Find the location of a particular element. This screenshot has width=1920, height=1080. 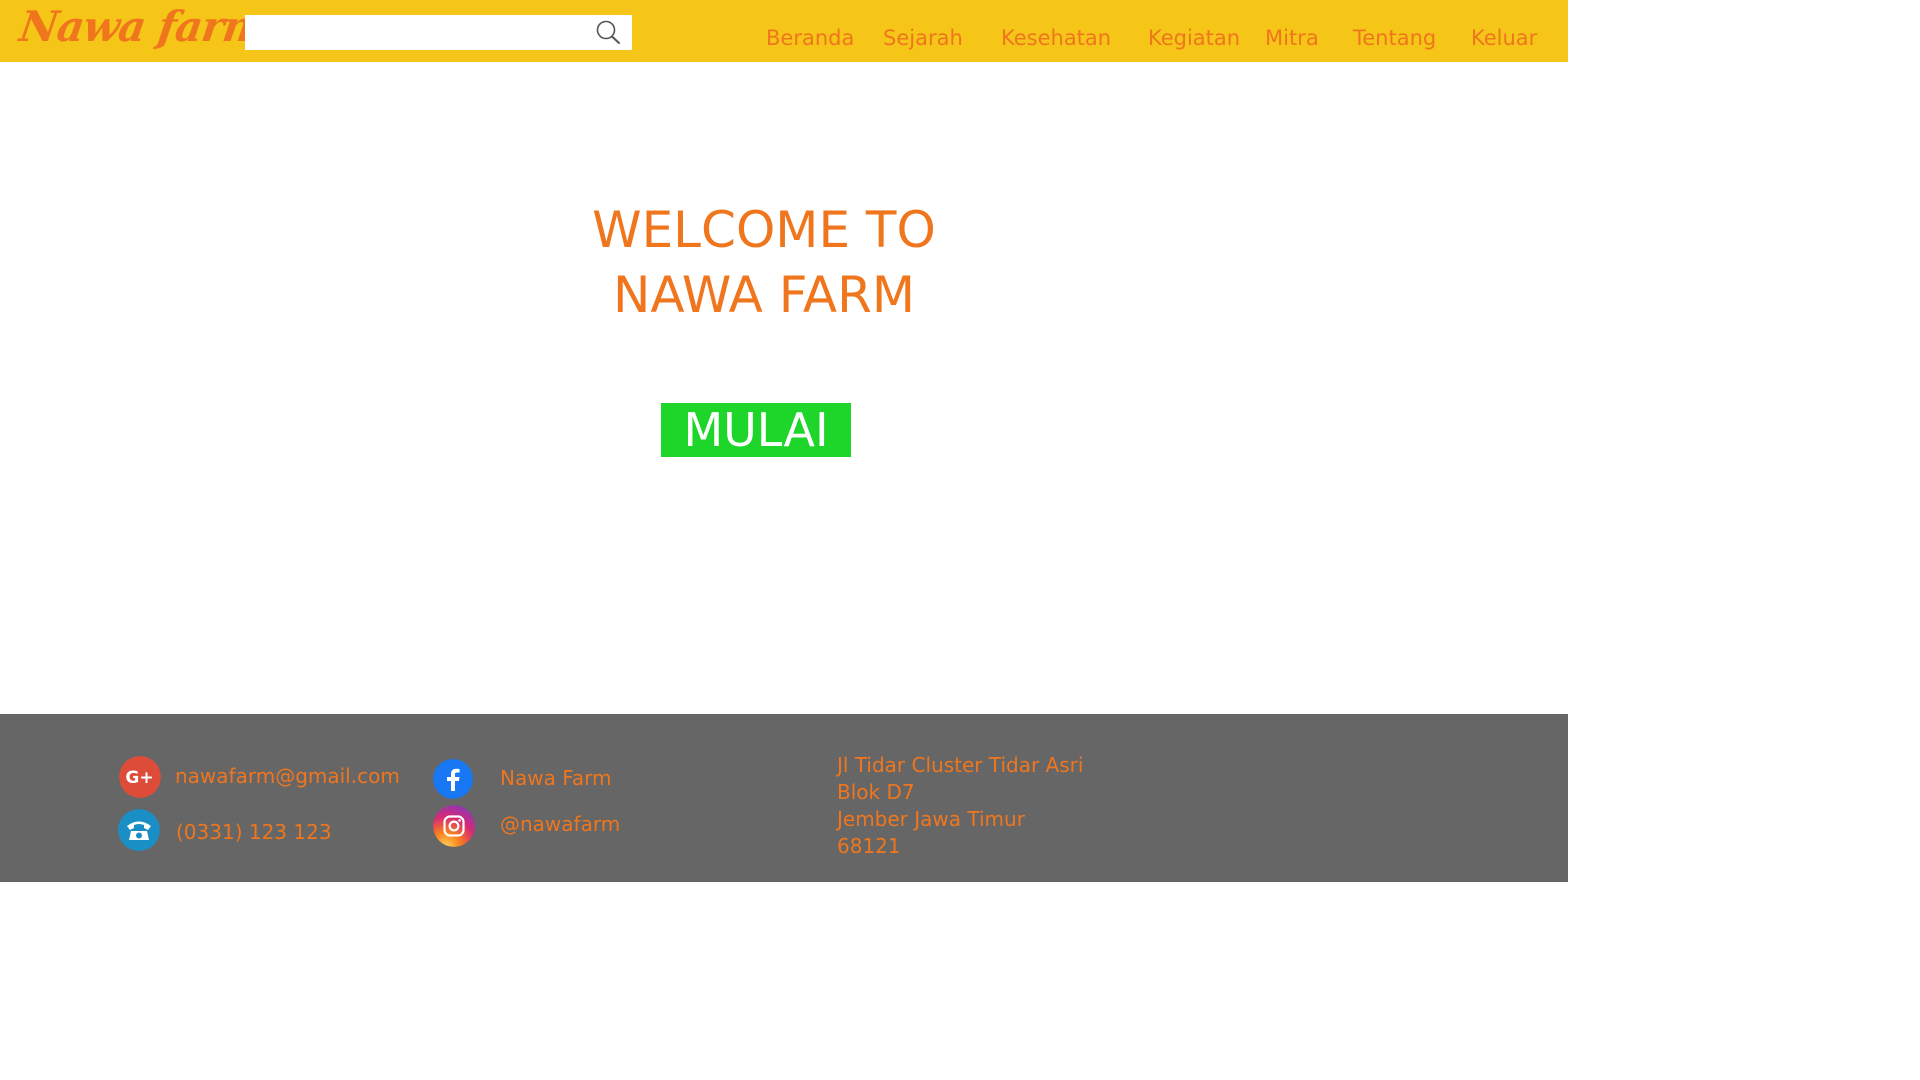

address-line: 68121 is located at coordinates (869, 846).